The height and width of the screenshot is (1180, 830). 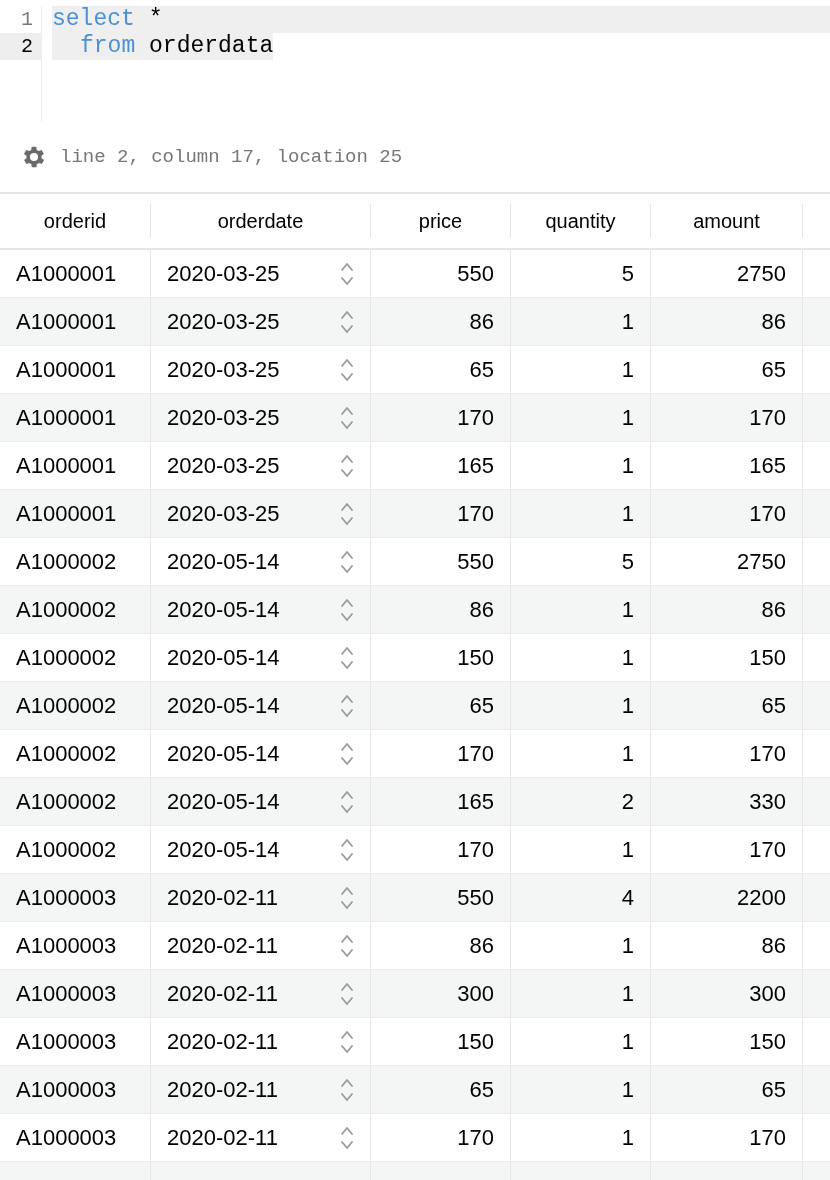 What do you see at coordinates (627, 801) in the screenshot?
I see `table-cell: 2` at bounding box center [627, 801].